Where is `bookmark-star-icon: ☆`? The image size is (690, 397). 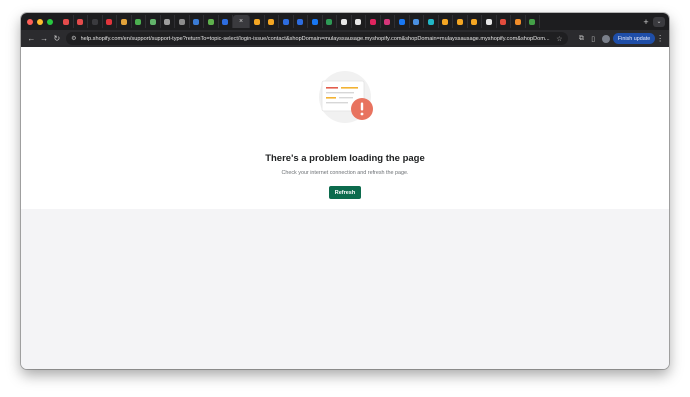
bookmark-star-icon: ☆ is located at coordinates (559, 39).